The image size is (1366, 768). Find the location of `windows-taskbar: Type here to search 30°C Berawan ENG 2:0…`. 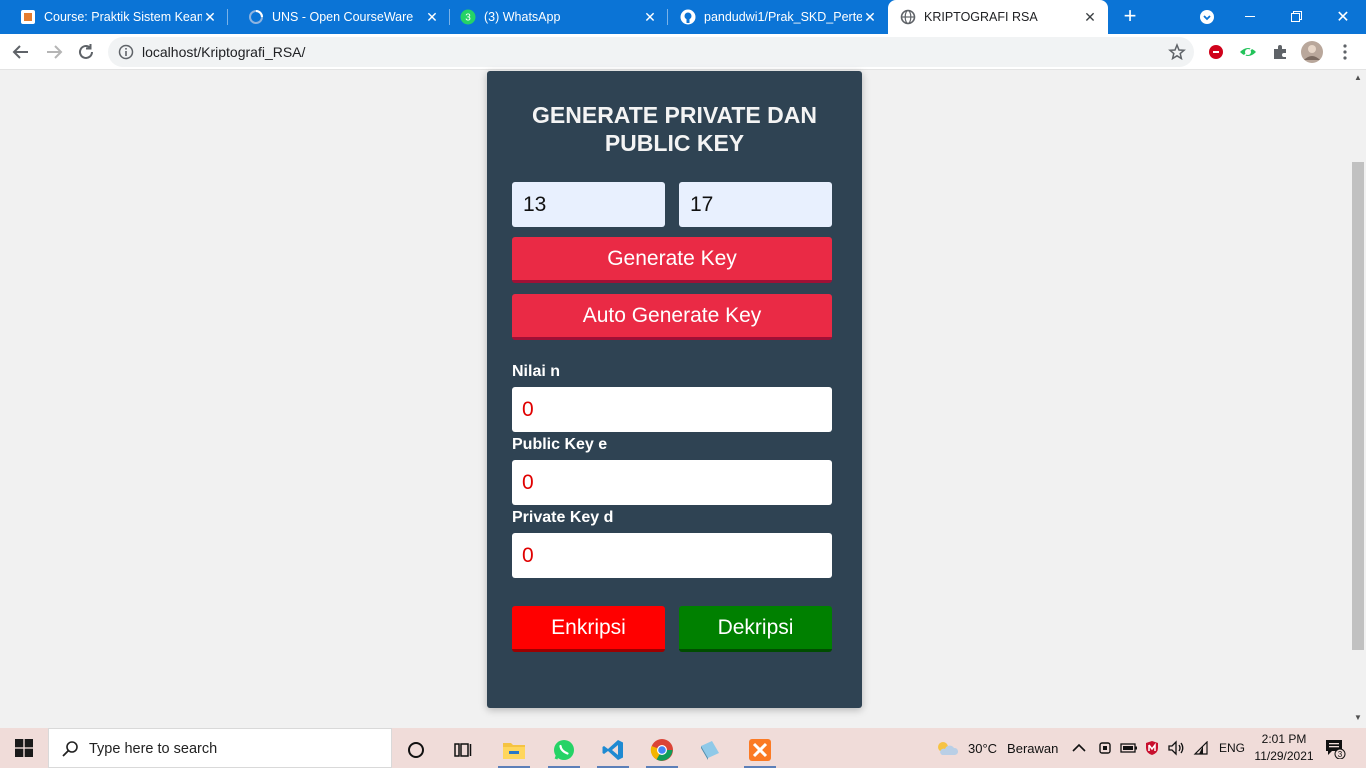

windows-taskbar: Type here to search 30°C Berawan ENG 2:0… is located at coordinates (683, 748).